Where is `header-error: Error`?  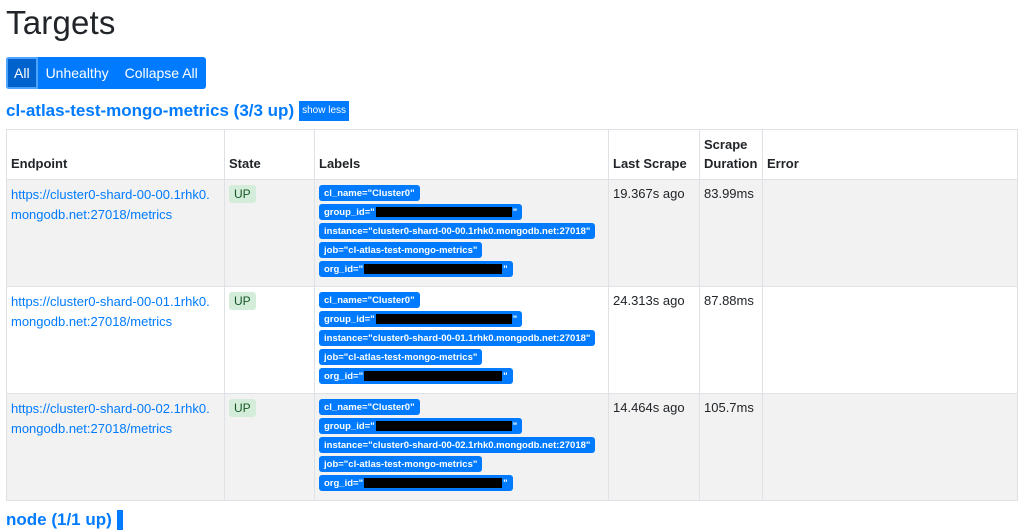 header-error: Error is located at coordinates (890, 154).